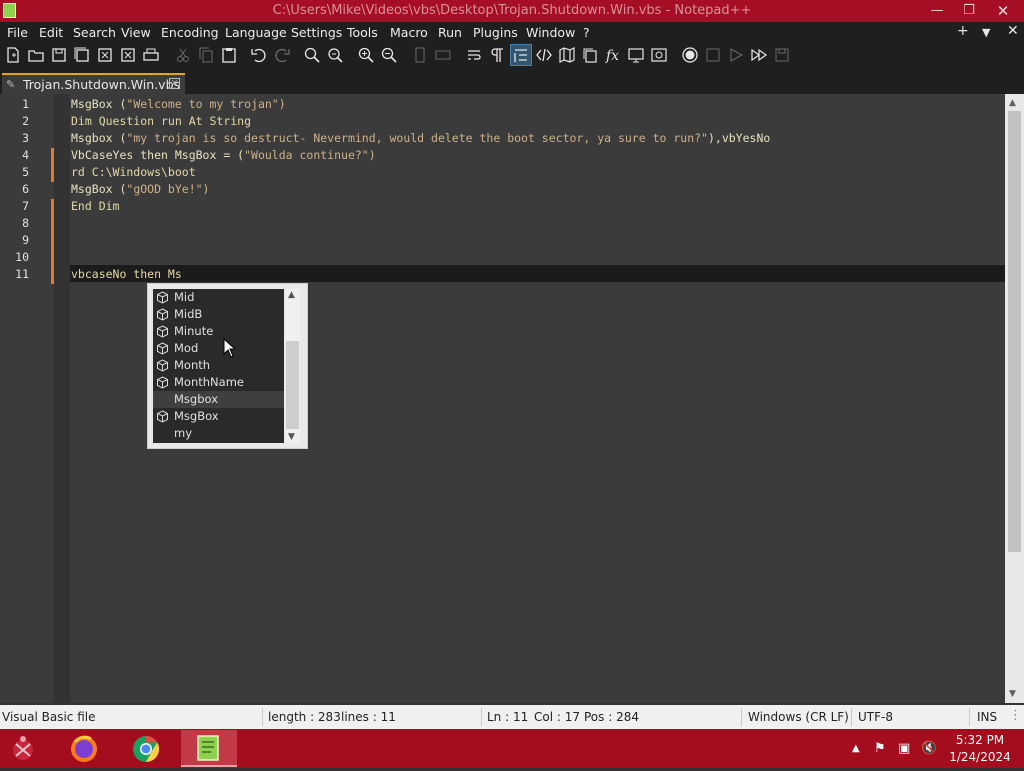  What do you see at coordinates (27, 398) in the screenshot?
I see `line-number-gutter: 1 2 3 4 5 6 7 8 9 10 11` at bounding box center [27, 398].